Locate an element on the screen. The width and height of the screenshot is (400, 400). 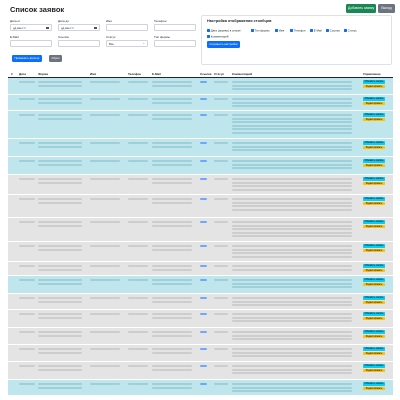
column-option: Комментарий is located at coordinates (217, 37).